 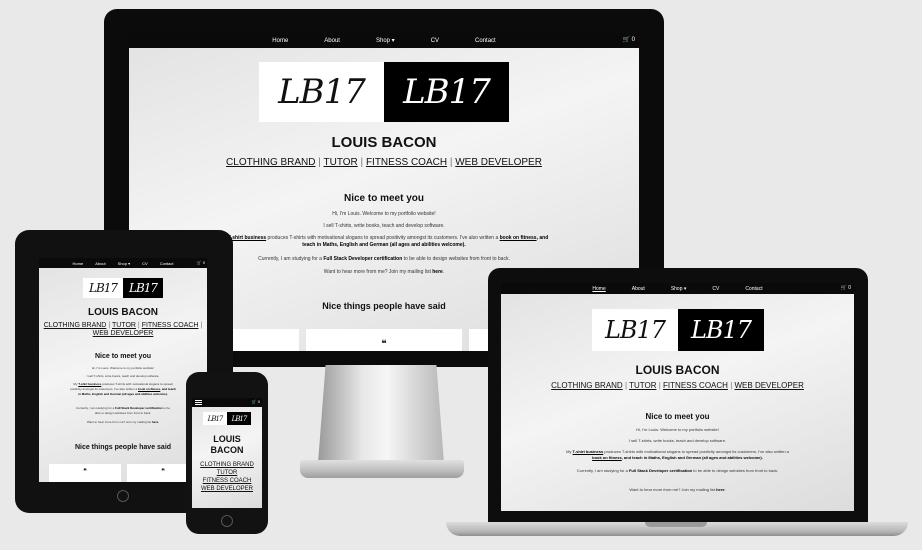 I want to click on title-line: BACON, so click(x=227, y=450).